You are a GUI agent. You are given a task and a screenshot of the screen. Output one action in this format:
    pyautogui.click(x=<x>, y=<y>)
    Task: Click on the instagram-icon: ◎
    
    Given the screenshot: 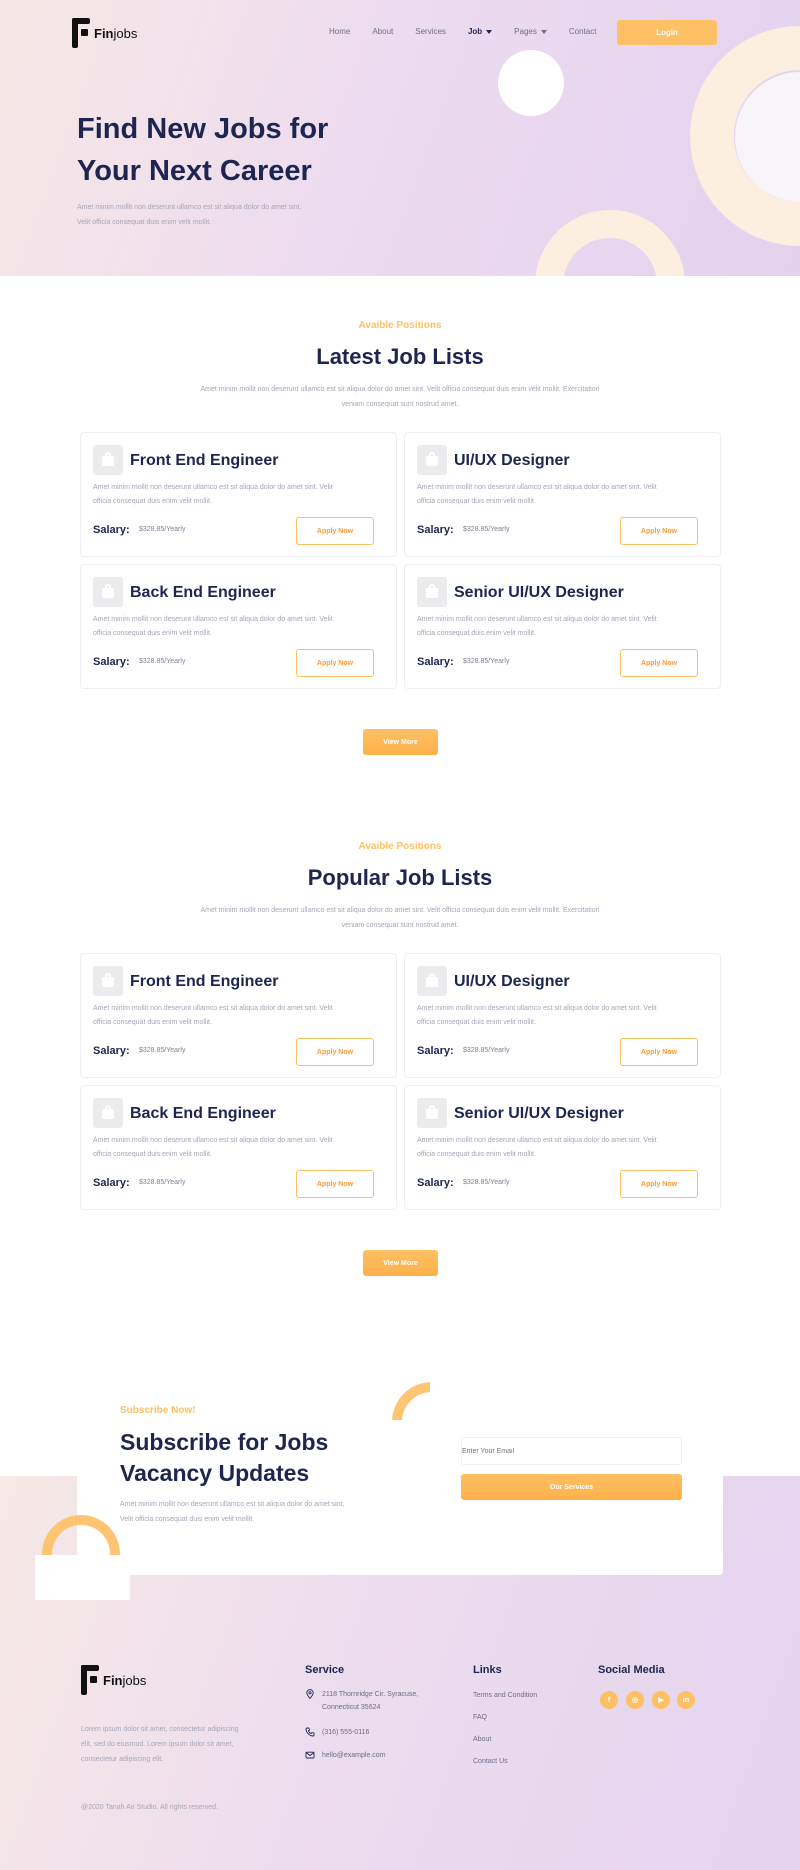 What is the action you would take?
    pyautogui.click(x=635, y=1700)
    